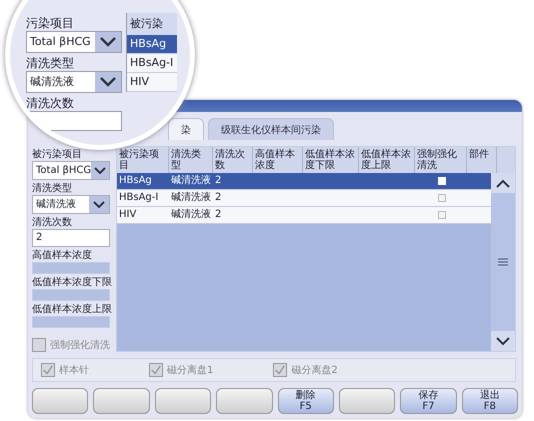  I want to click on function-button: 删除 F5, so click(306, 401).